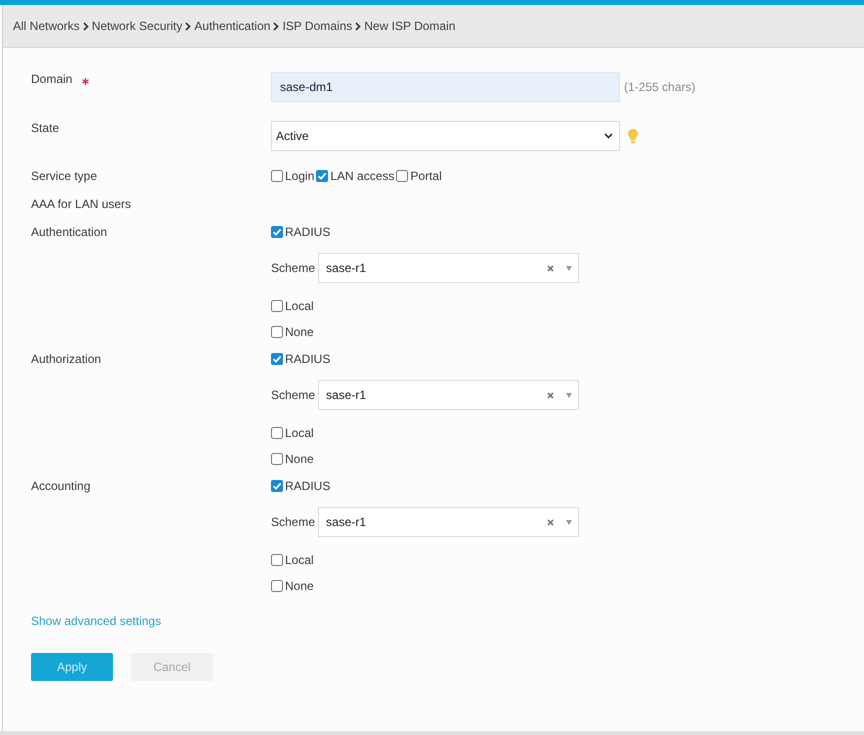  Describe the element at coordinates (45, 128) in the screenshot. I see `field-label: State` at that location.